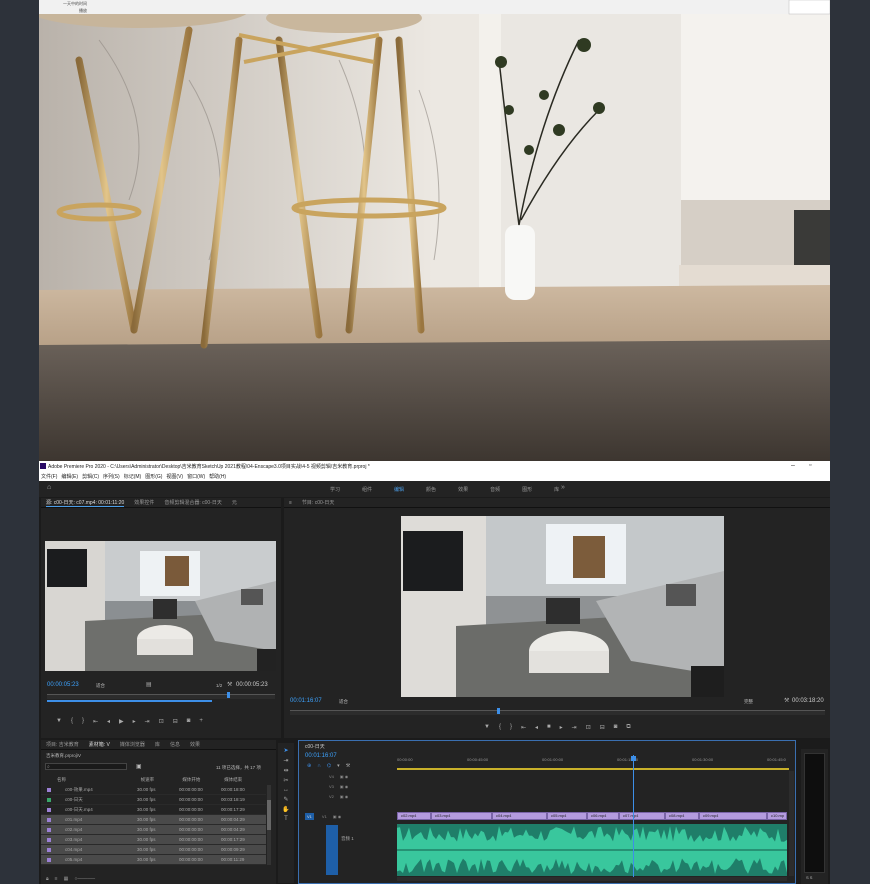  I want to click on project-tab-1: 素材箱: V, so click(99, 744).